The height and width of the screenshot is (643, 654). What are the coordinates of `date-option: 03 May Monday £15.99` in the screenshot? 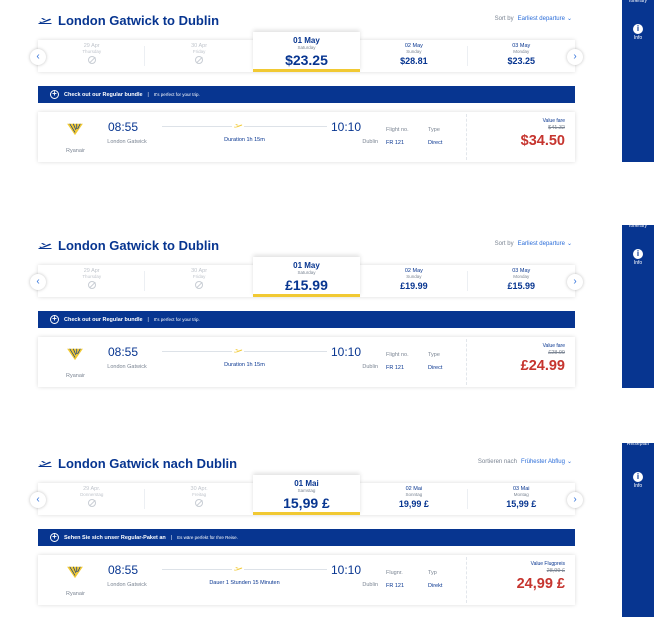 It's located at (521, 281).